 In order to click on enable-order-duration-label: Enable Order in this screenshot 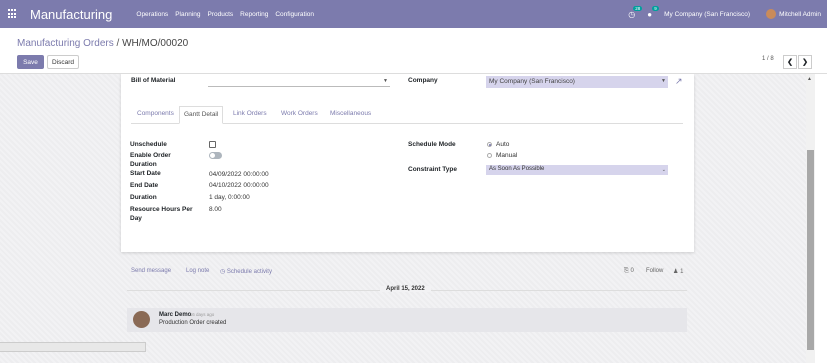, I will do `click(150, 155)`.